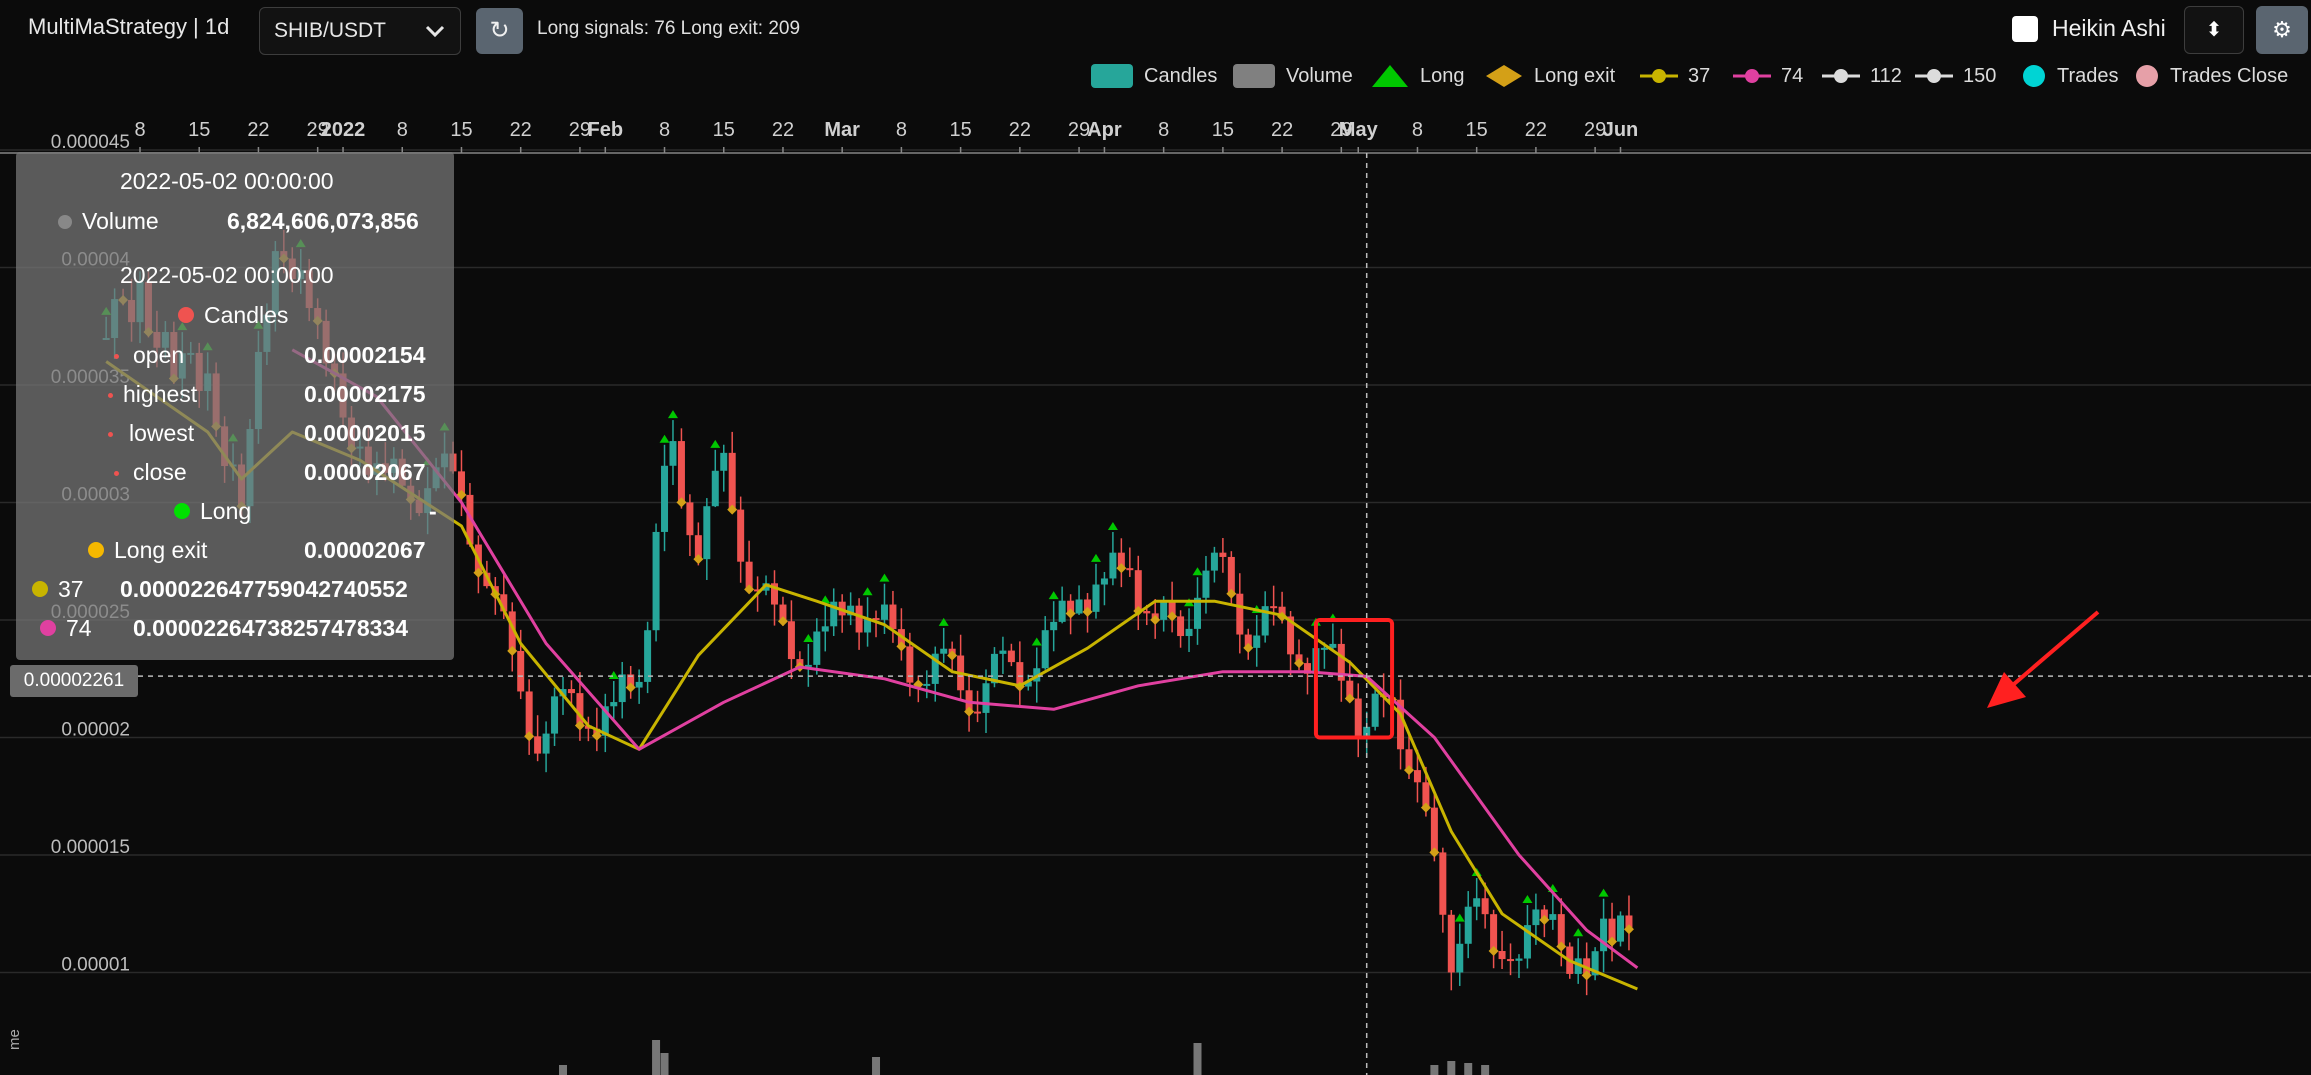 Image resolution: width=2311 pixels, height=1075 pixels. I want to click on annotation-arrow-shaft, so click(2049, 654).